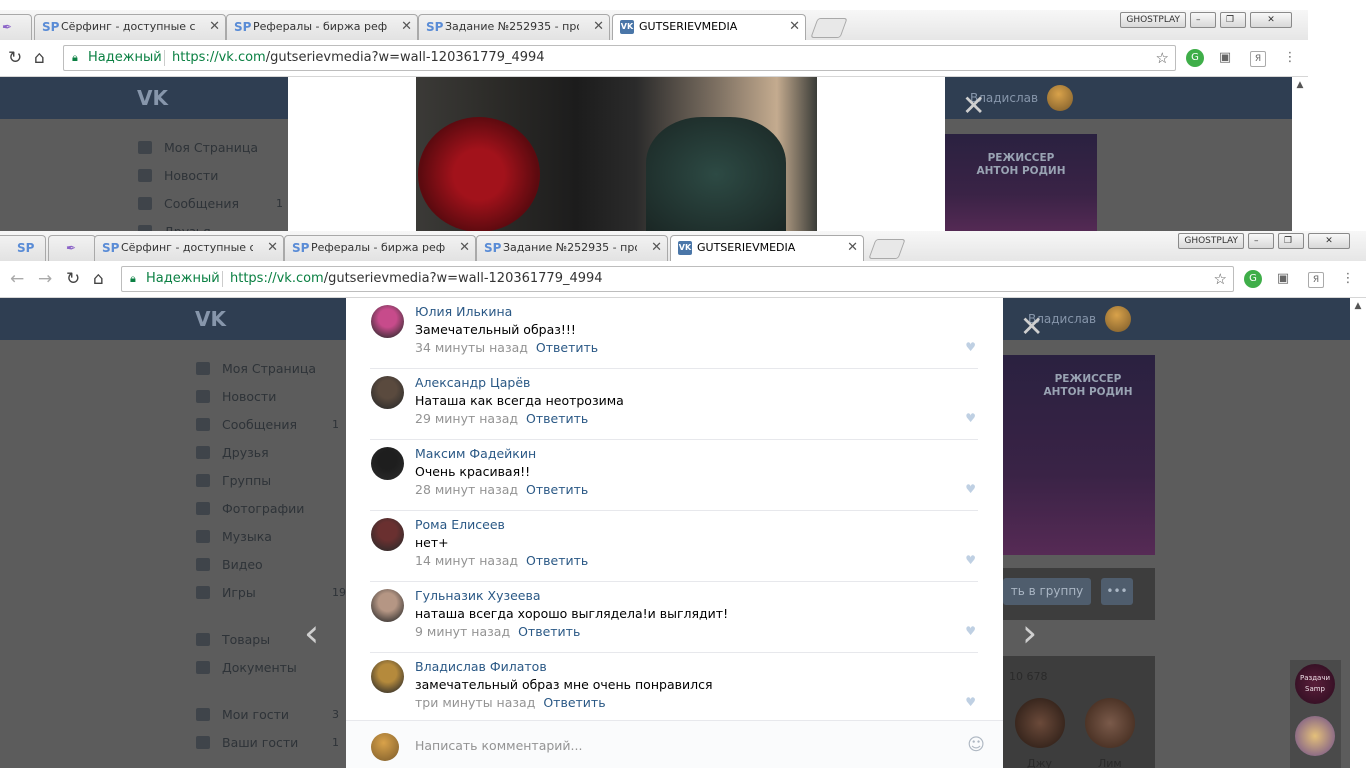 The image size is (1366, 768). I want to click on menu-item: Ваши гости, so click(247, 742).